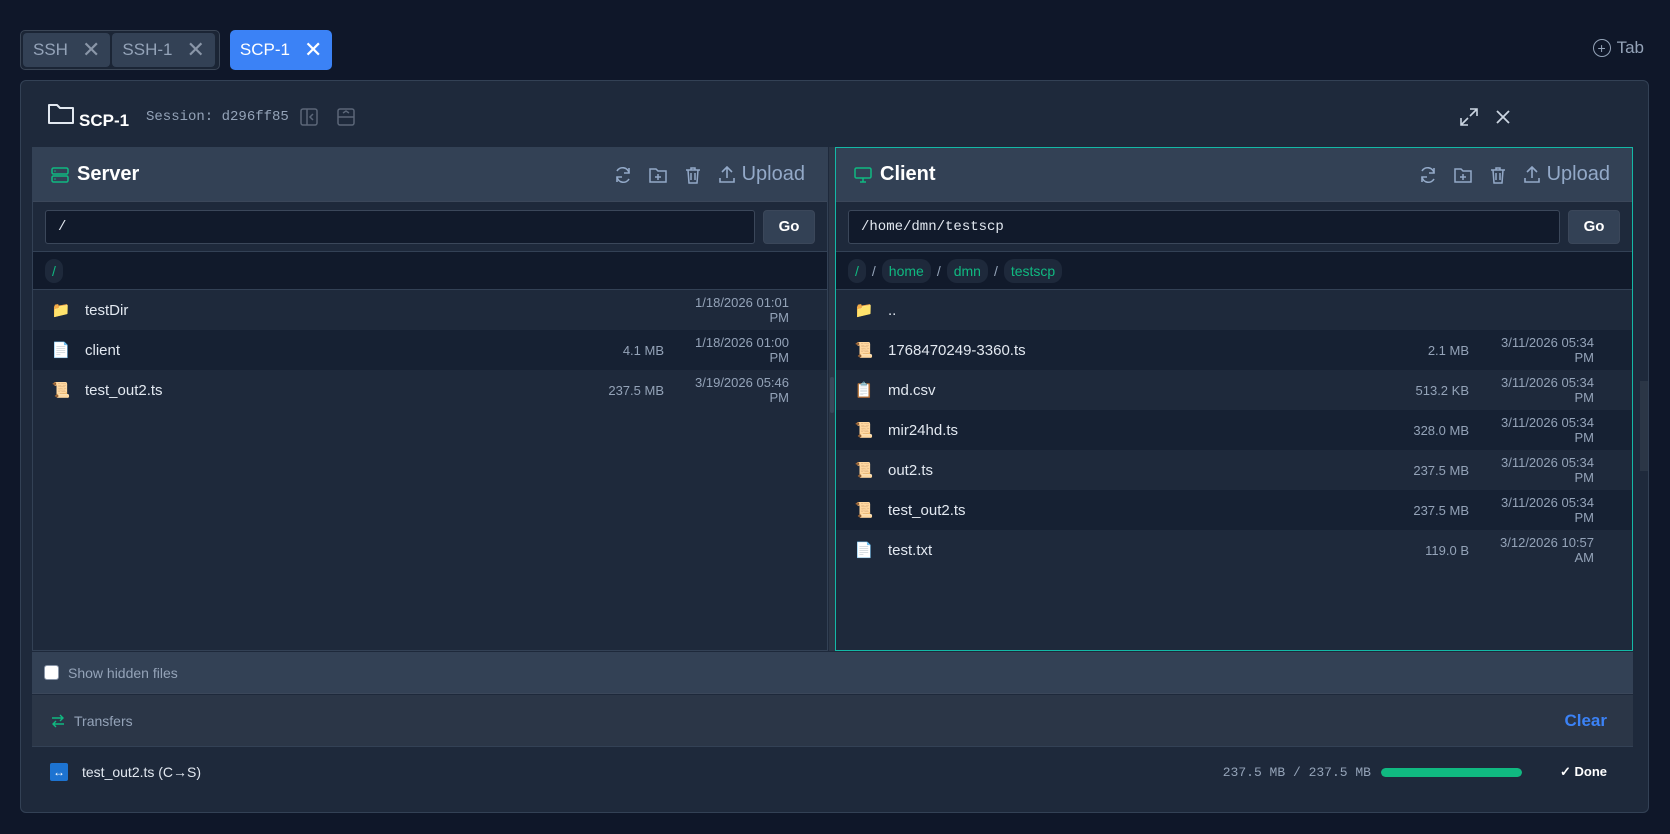 This screenshot has height=834, width=1670. What do you see at coordinates (1578, 174) in the screenshot?
I see `upload-label: Upload` at bounding box center [1578, 174].